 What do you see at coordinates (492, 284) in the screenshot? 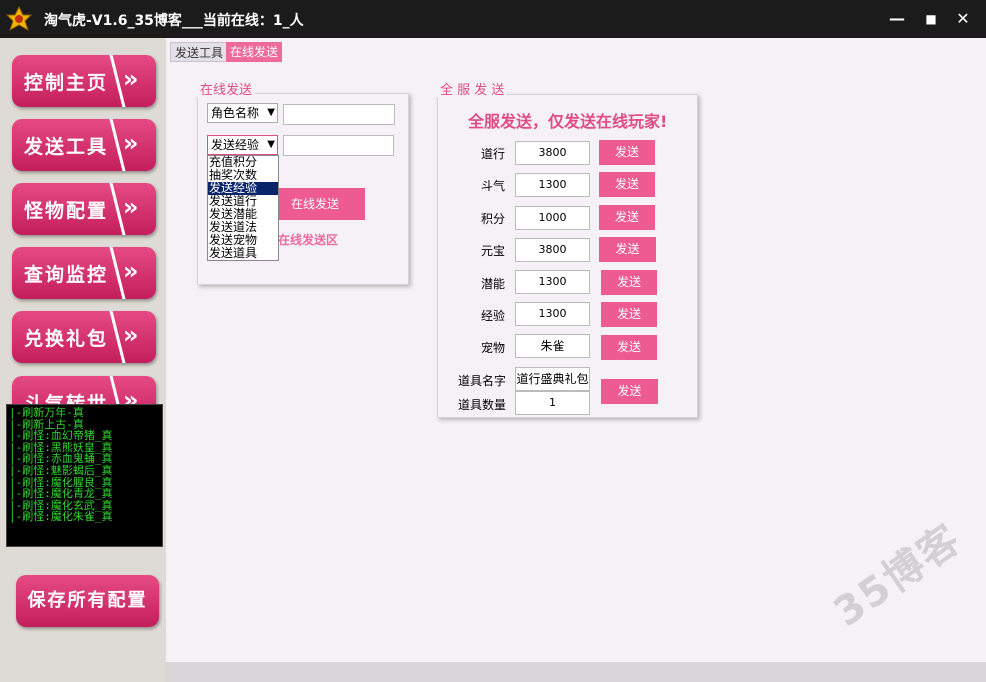
I see `row-label-potential: 潜能` at bounding box center [492, 284].